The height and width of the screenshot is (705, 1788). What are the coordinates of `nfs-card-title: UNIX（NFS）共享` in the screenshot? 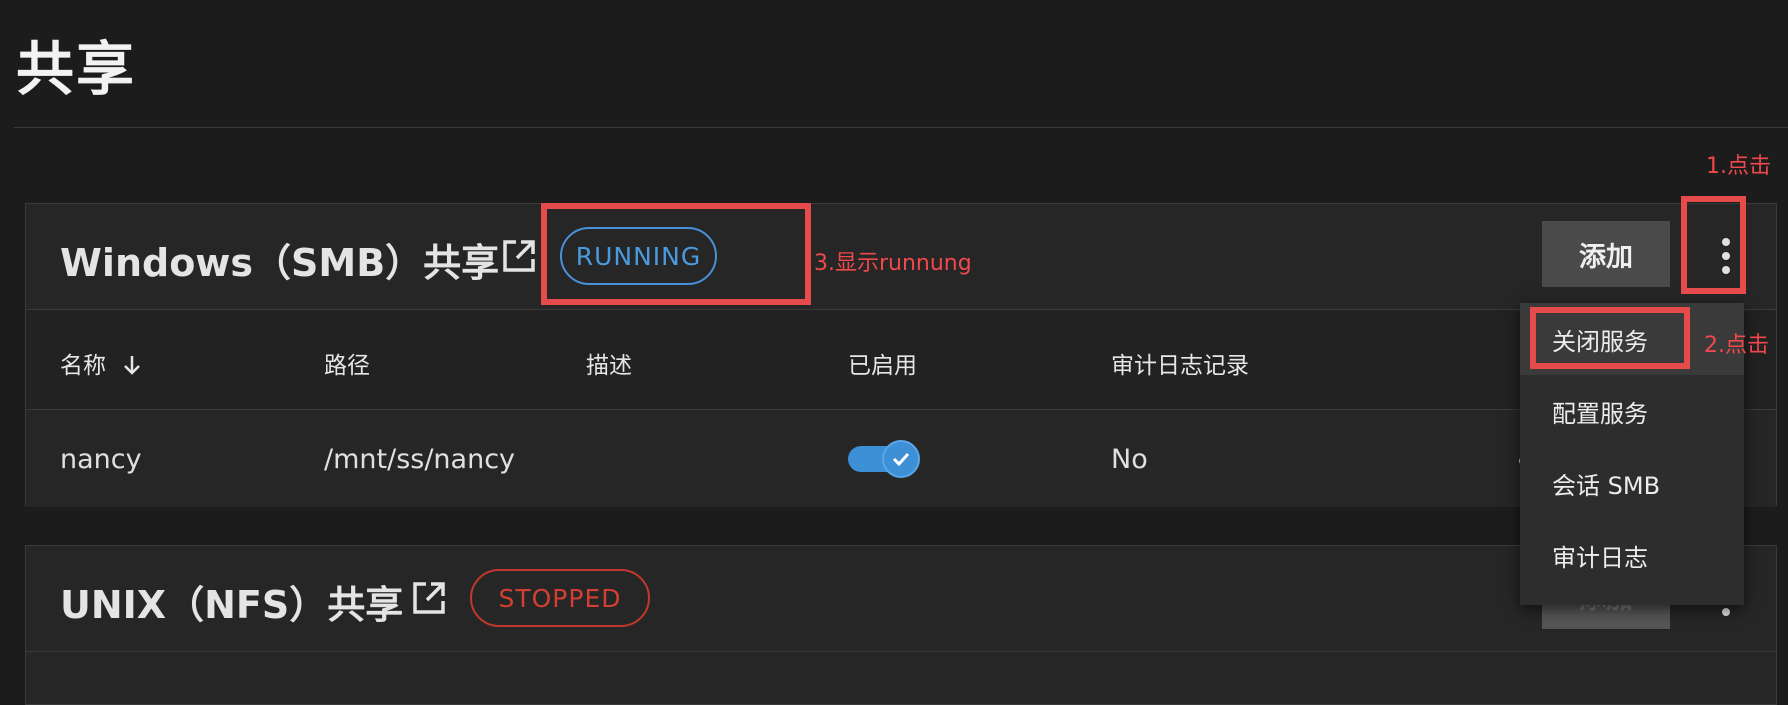 It's located at (232, 605).